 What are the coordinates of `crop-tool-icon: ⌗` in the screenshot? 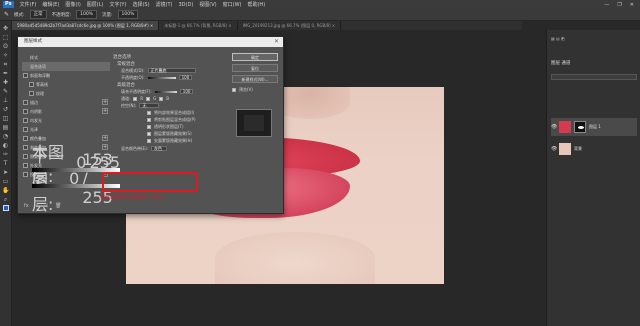 It's located at (5, 64).